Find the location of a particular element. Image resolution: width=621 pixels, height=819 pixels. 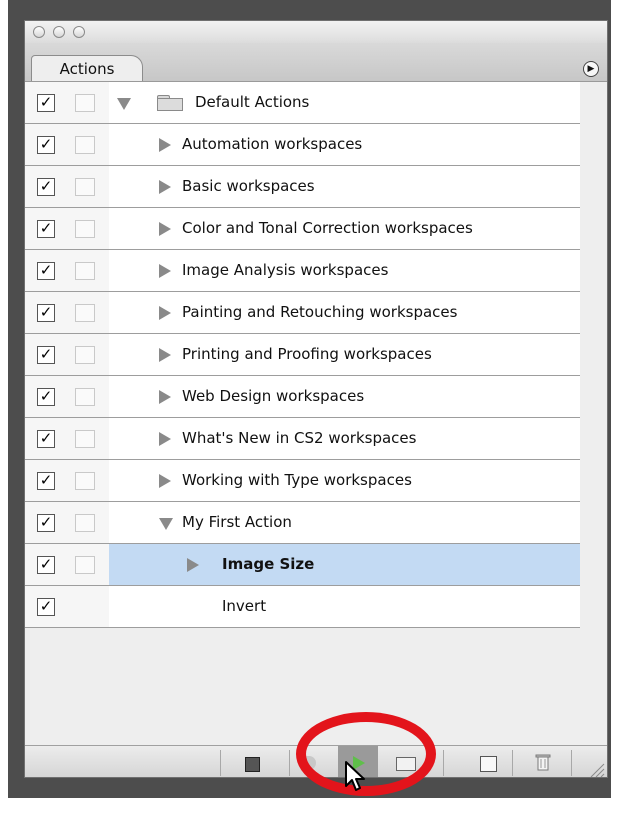

zoom-window-button is located at coordinates (79, 32).